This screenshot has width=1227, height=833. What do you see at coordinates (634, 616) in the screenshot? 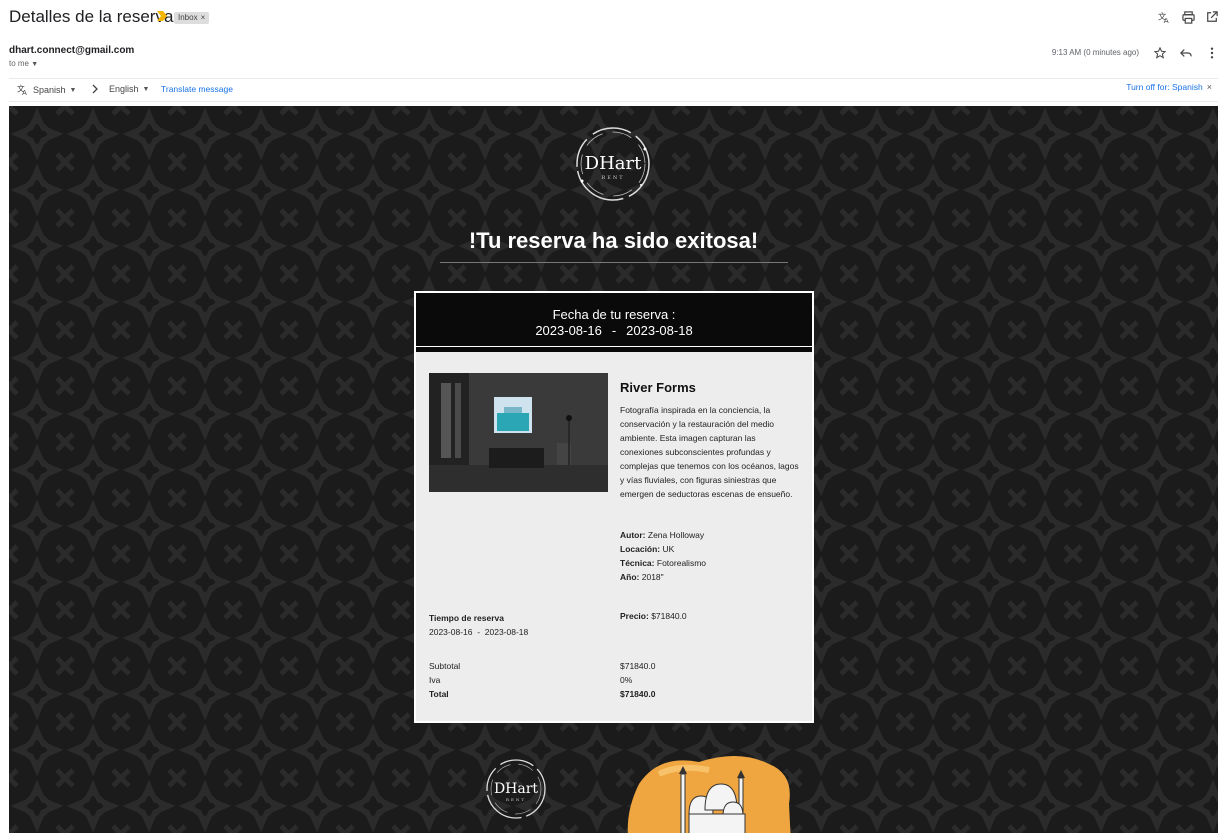
I see `price-label: Precio:` at bounding box center [634, 616].